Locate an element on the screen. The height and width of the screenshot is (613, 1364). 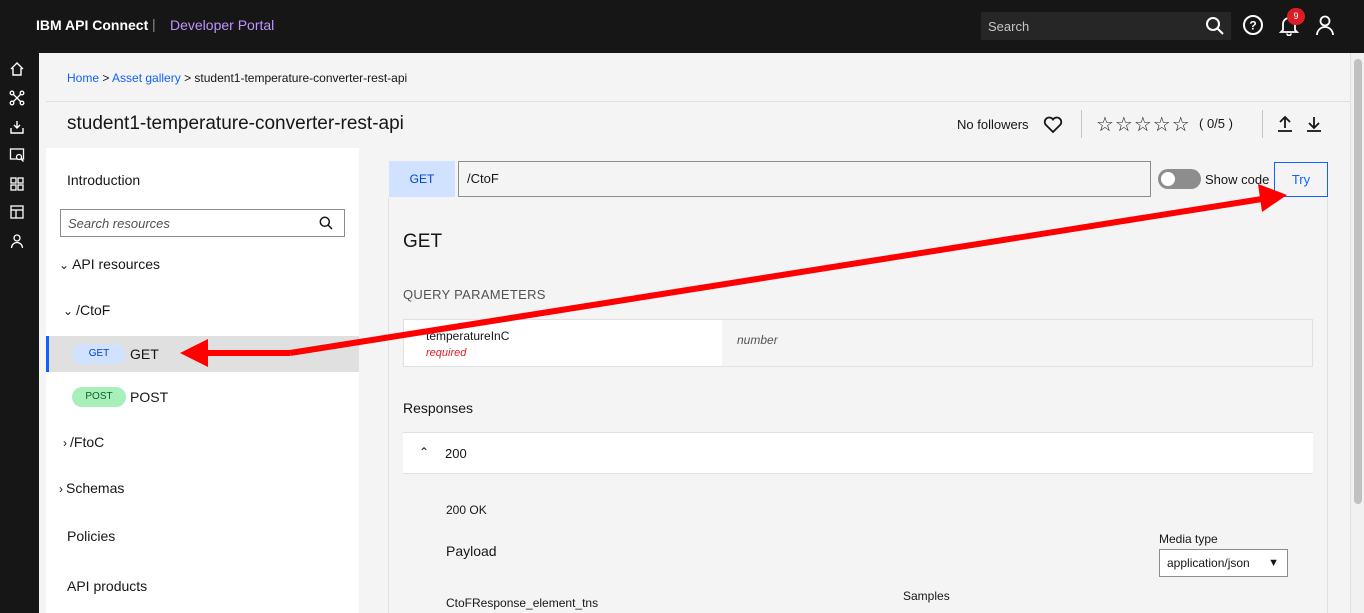
sidebar-item-ftoc: ›/FtoC is located at coordinates (83, 442).